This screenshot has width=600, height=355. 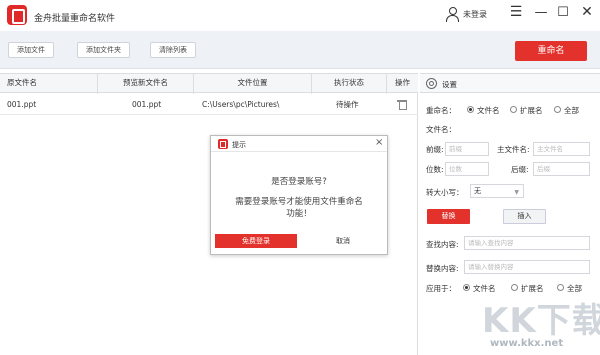 What do you see at coordinates (103, 50) in the screenshot?
I see `add-folder-button: 添加文件夹` at bounding box center [103, 50].